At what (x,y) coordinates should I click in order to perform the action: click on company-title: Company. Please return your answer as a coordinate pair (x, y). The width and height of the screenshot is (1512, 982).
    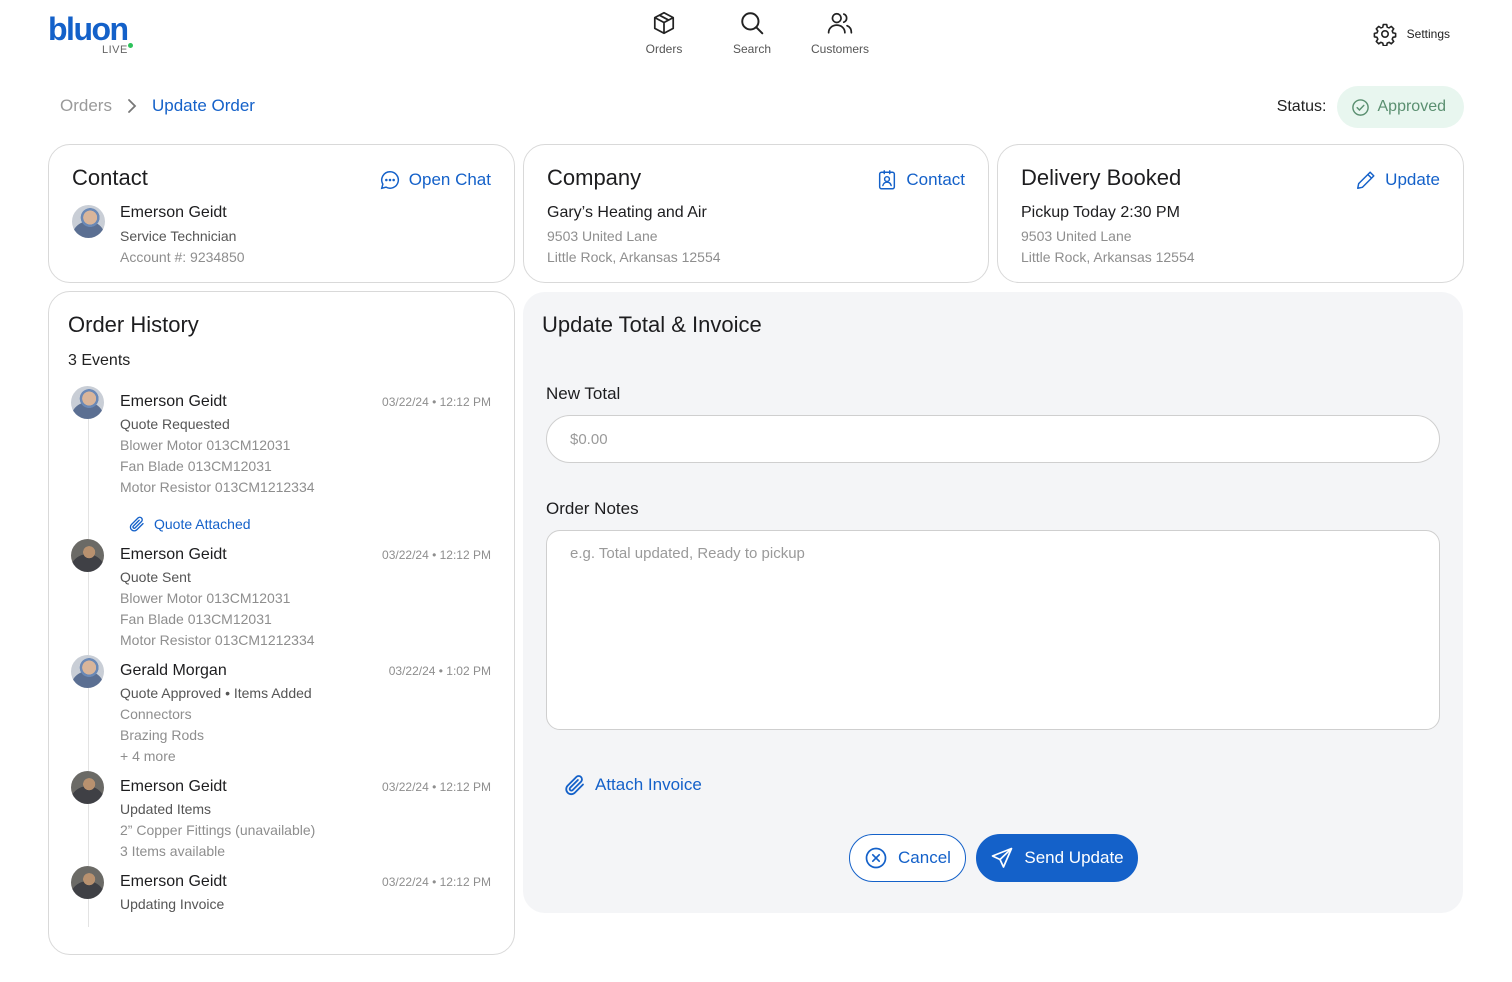
    Looking at the image, I should click on (594, 177).